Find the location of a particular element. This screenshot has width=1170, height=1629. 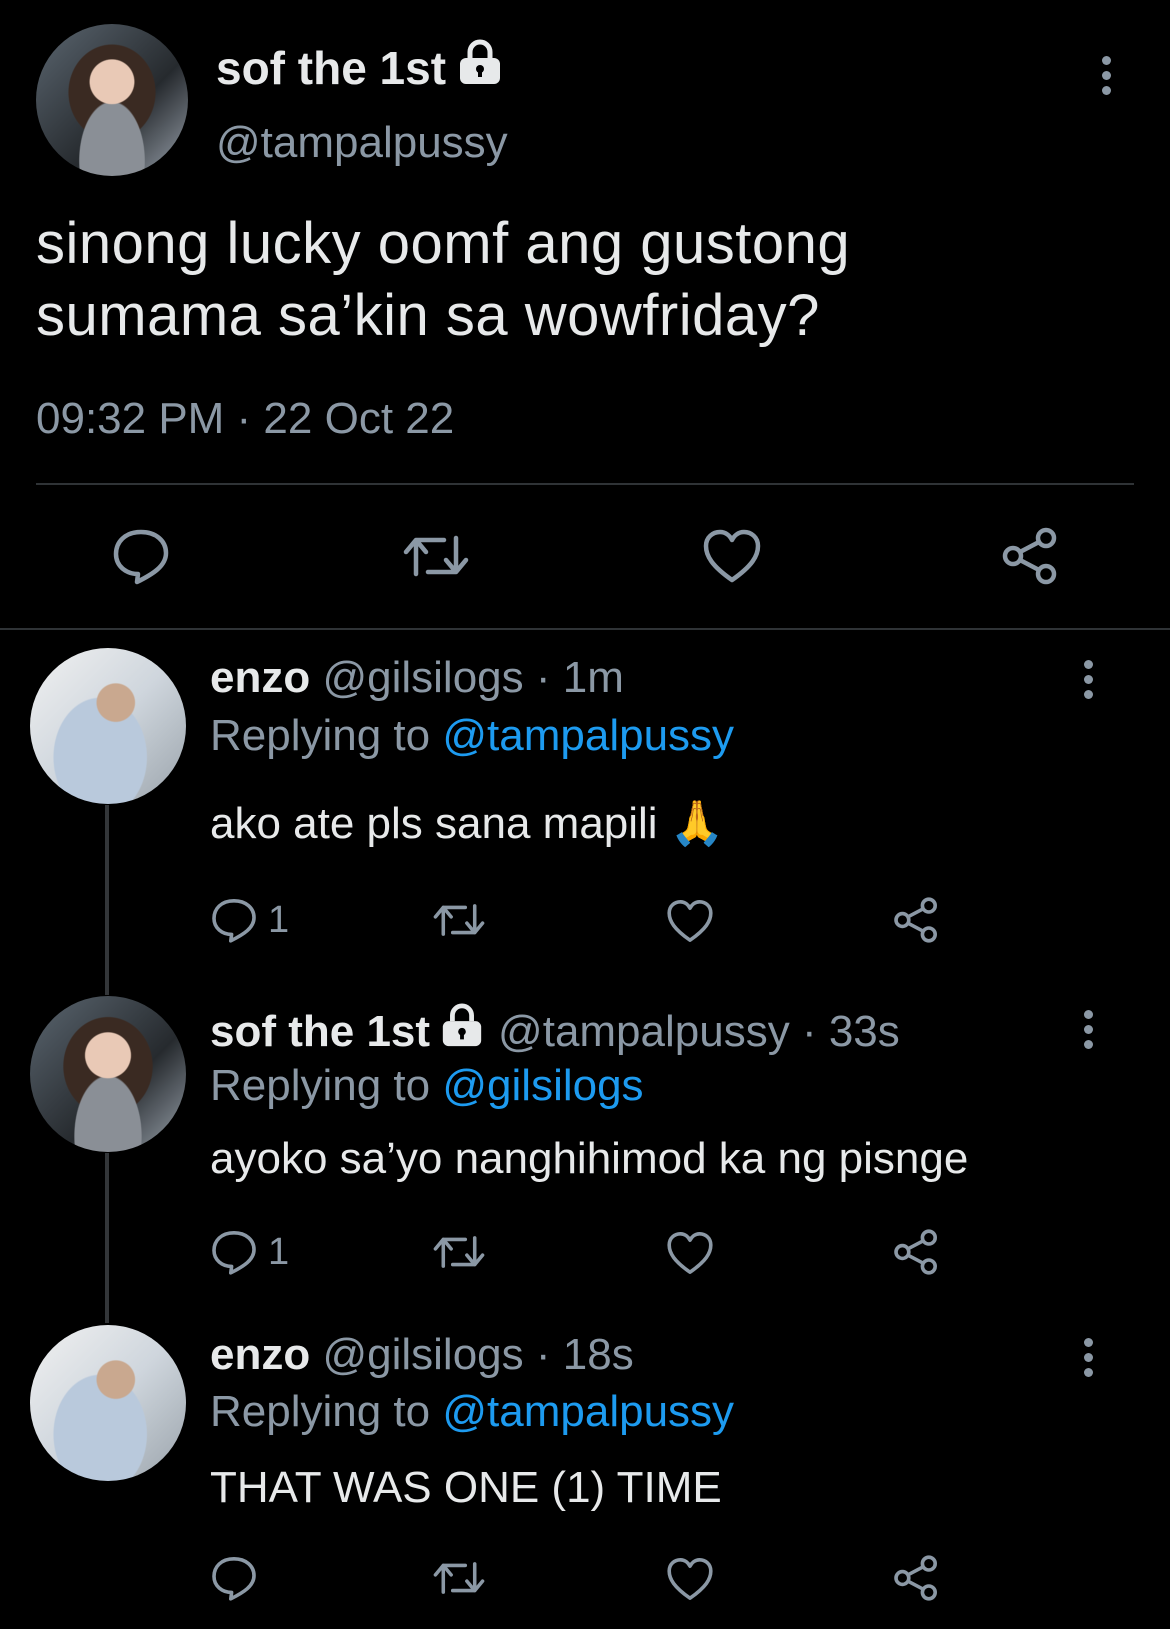

reply2-actions: 1 is located at coordinates (590, 1252).